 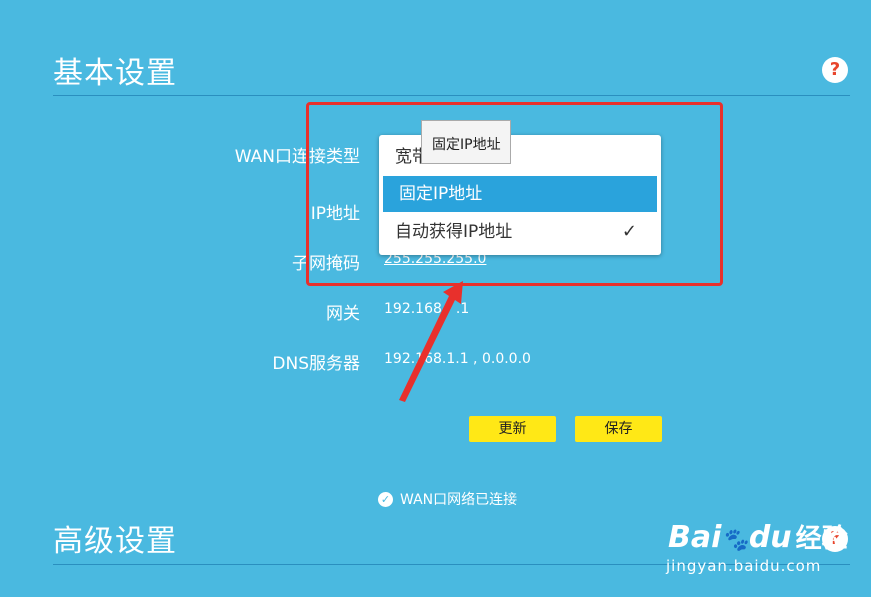 I want to click on refresh-button: 更新, so click(x=512, y=429).